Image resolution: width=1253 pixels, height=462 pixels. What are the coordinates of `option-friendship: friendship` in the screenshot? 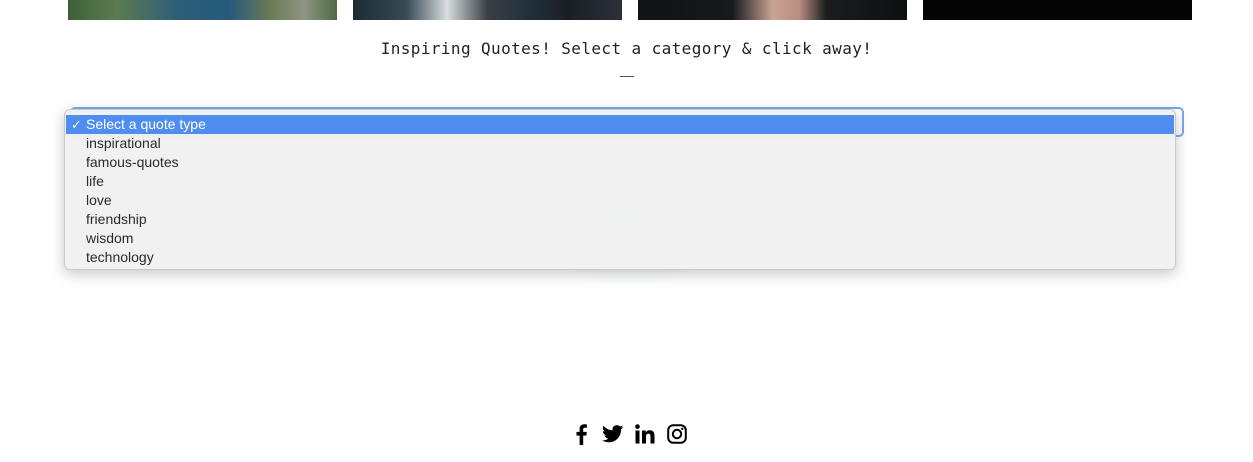 It's located at (620, 219).